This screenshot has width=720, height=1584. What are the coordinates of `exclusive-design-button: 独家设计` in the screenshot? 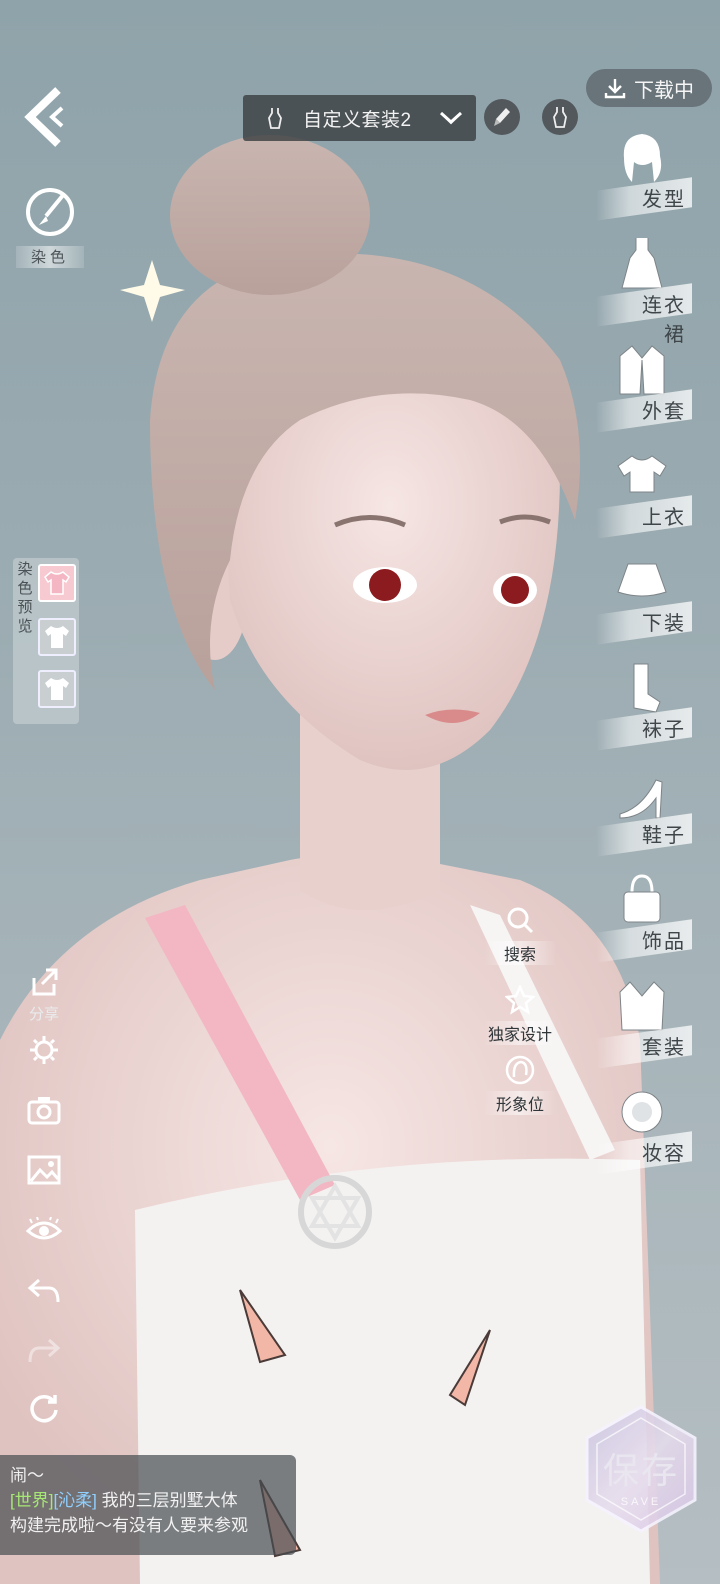 It's located at (520, 1014).